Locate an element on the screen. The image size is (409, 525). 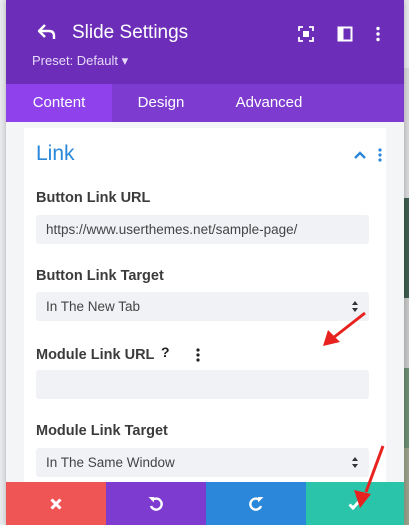
undo-icon is located at coordinates (155, 503).